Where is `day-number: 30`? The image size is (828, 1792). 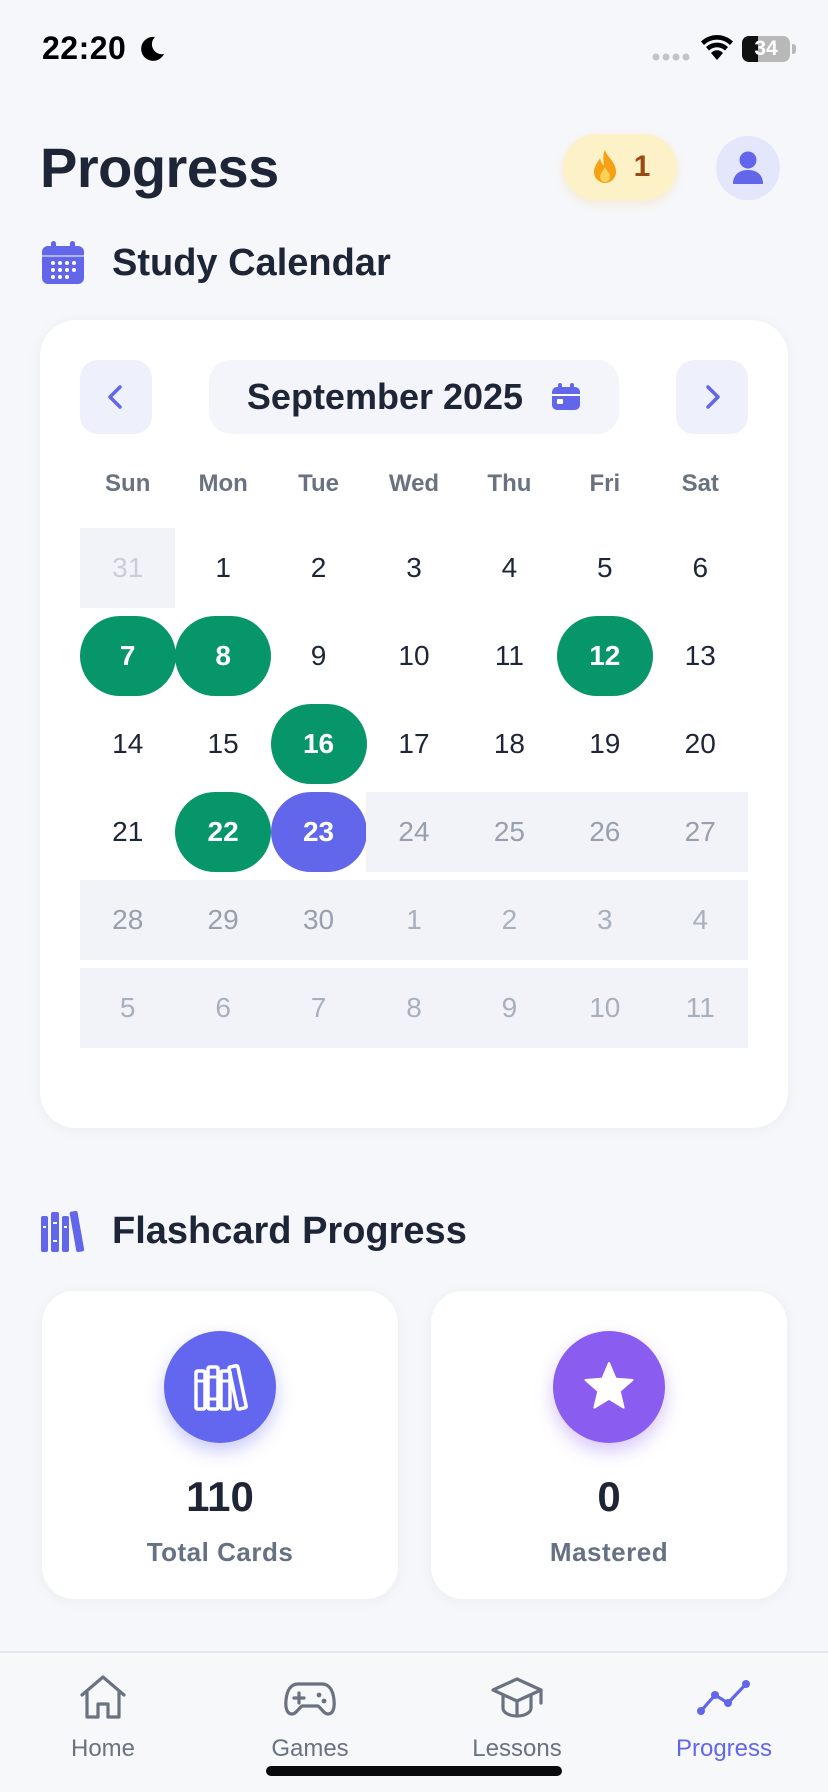
day-number: 30 is located at coordinates (318, 919).